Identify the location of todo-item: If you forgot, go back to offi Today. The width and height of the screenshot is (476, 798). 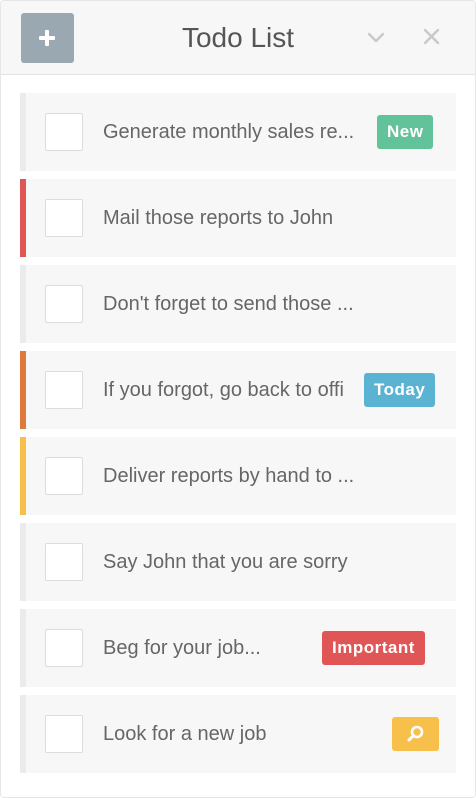
(238, 390).